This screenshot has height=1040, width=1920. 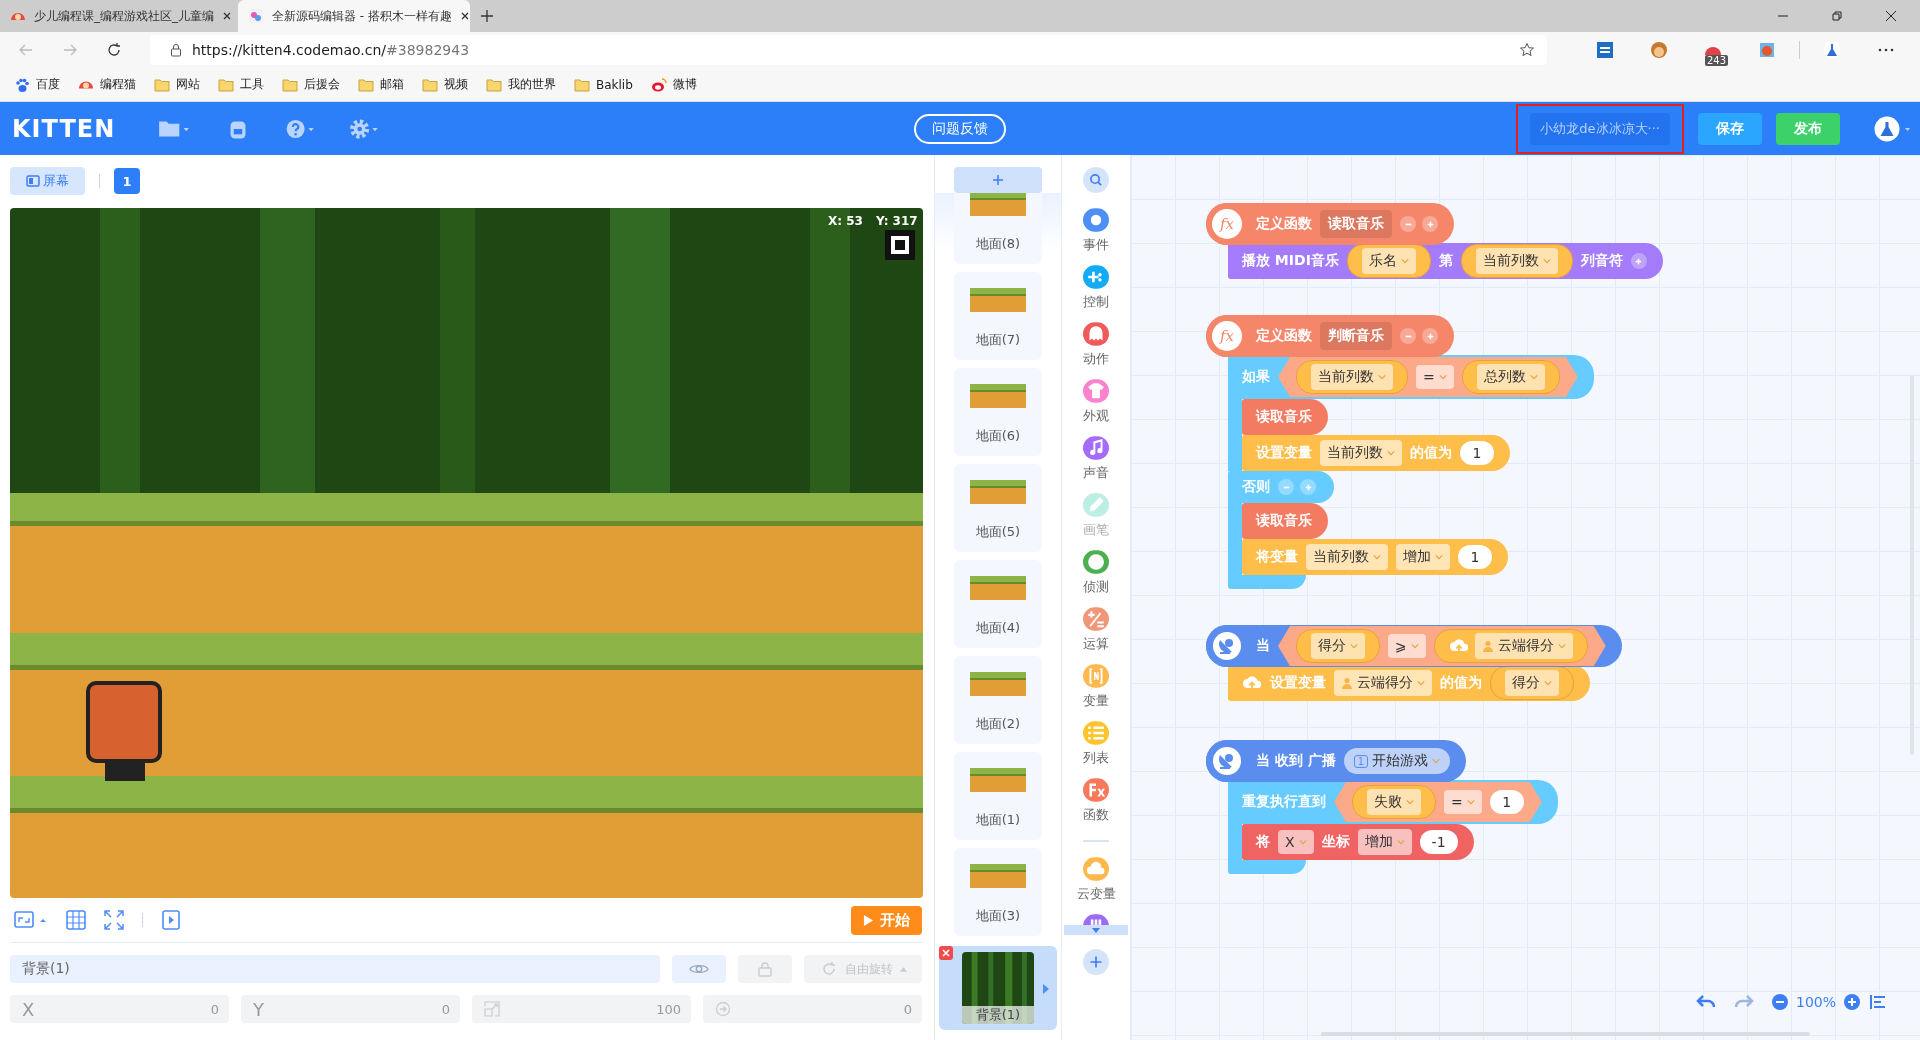 I want to click on variable-dropdown: 乐名, so click(x=1388, y=261).